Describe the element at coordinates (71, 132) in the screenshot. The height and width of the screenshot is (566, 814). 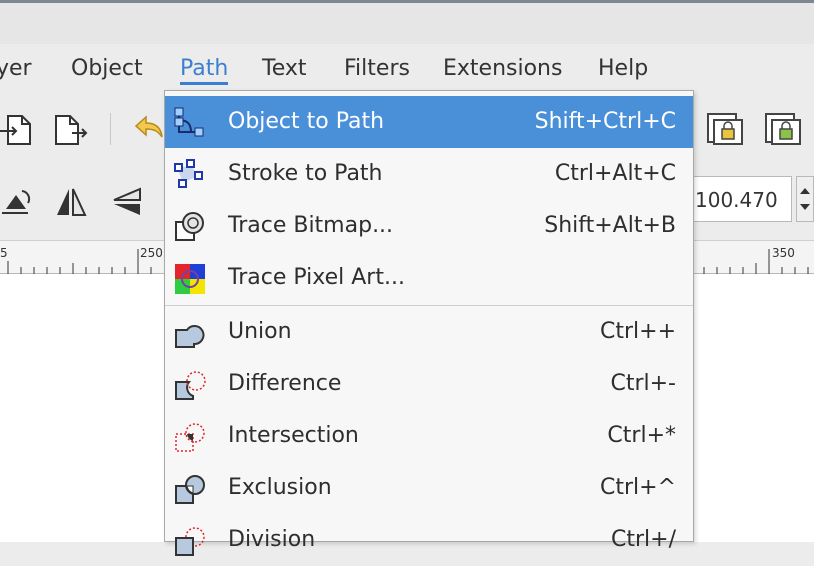
I see `export-icon` at that location.